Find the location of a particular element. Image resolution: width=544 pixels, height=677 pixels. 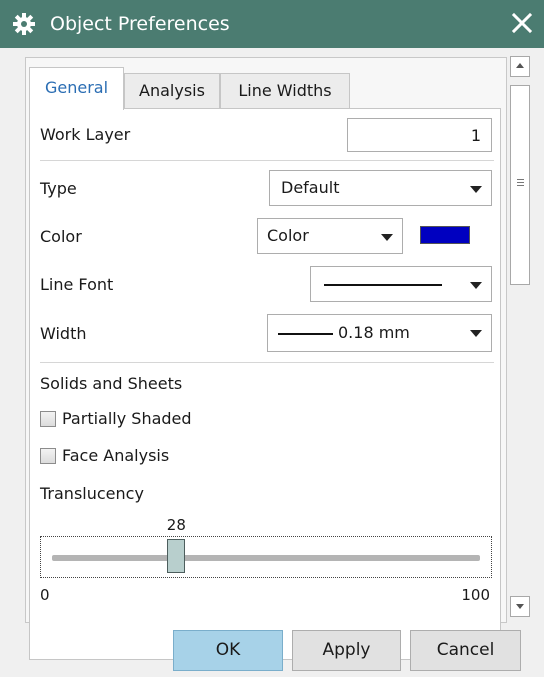

width-line-sample is located at coordinates (305, 334).